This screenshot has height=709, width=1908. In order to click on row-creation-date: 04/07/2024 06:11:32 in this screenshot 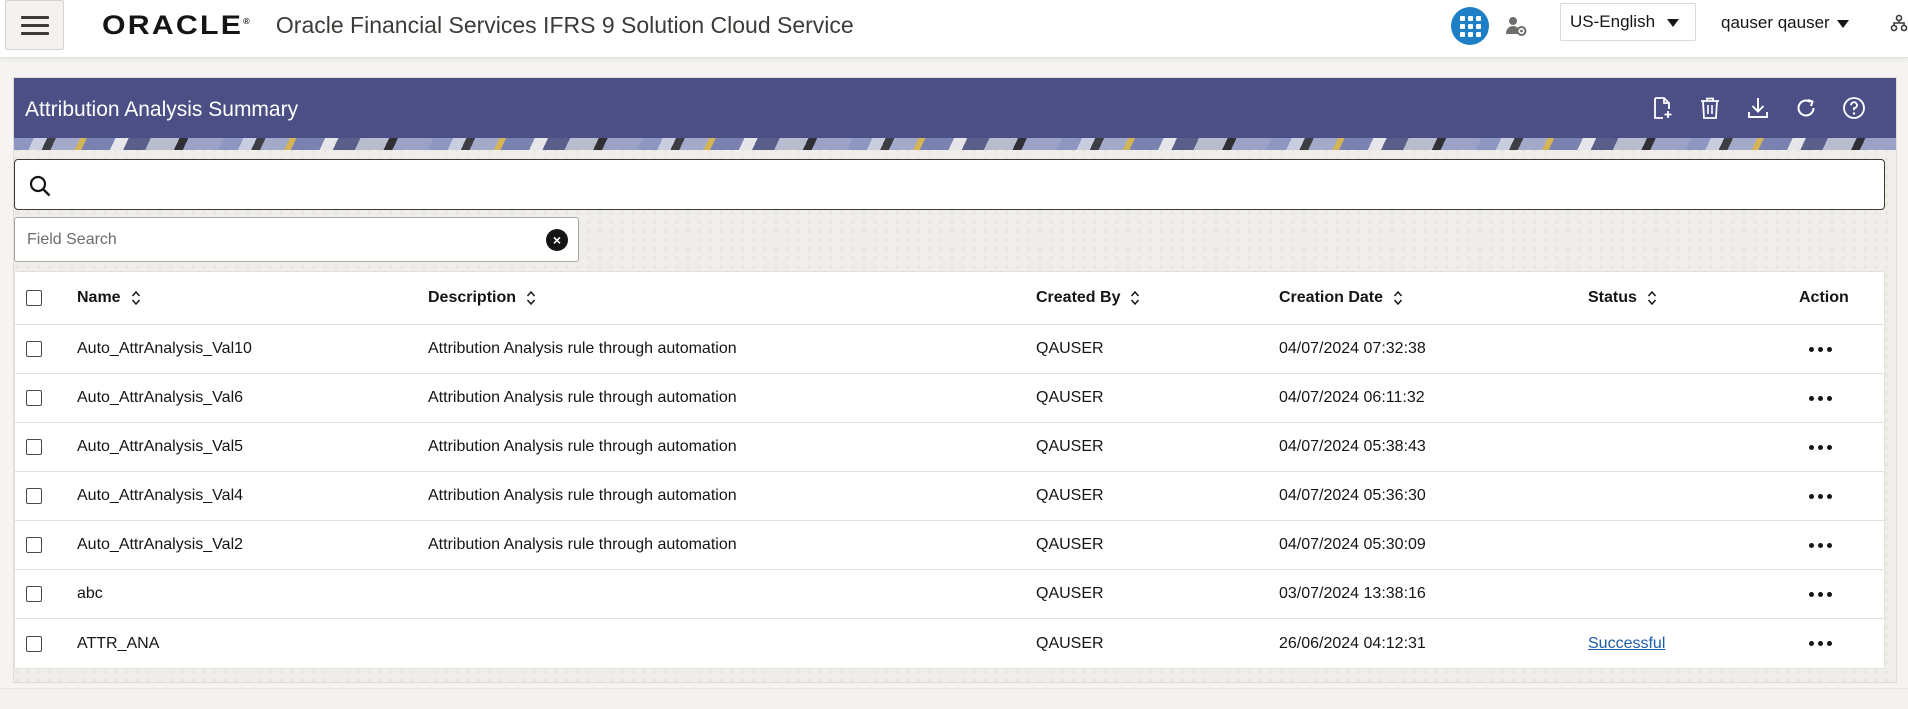, I will do `click(1352, 397)`.